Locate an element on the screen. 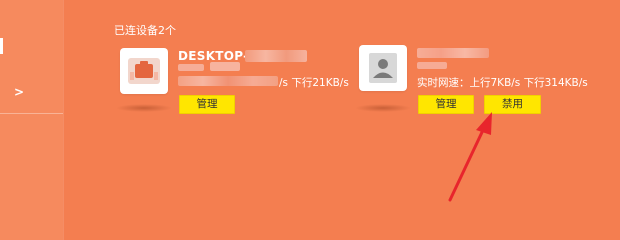 This screenshot has height=240, width=620. manage-button: 管理 is located at coordinates (207, 104).